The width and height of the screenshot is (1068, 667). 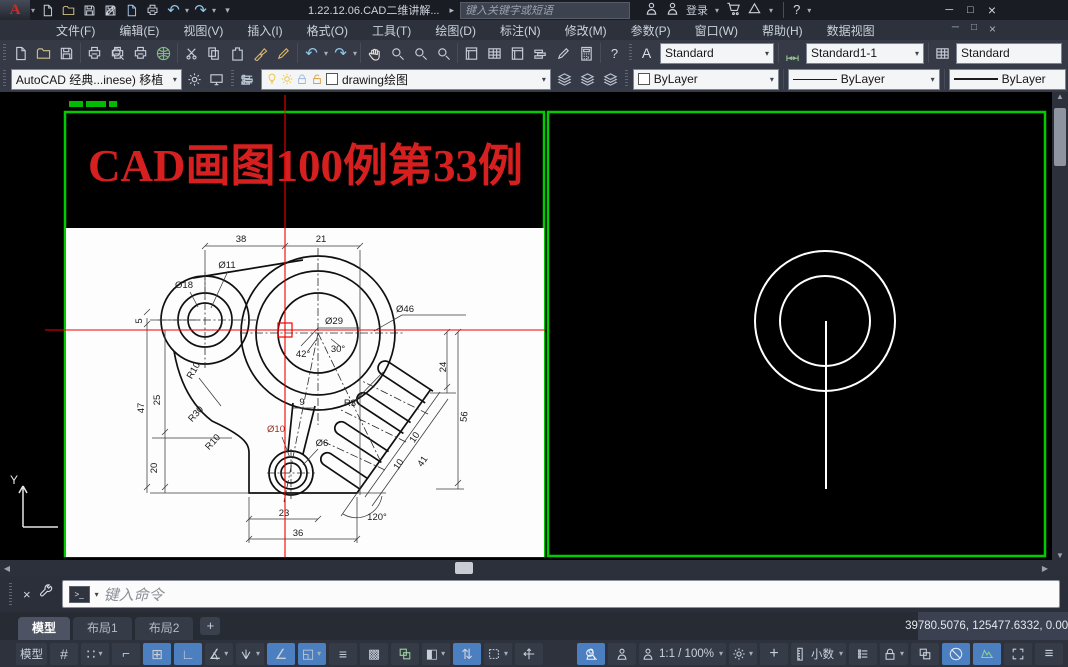 What do you see at coordinates (20, 53) in the screenshot?
I see `new-file-button` at bounding box center [20, 53].